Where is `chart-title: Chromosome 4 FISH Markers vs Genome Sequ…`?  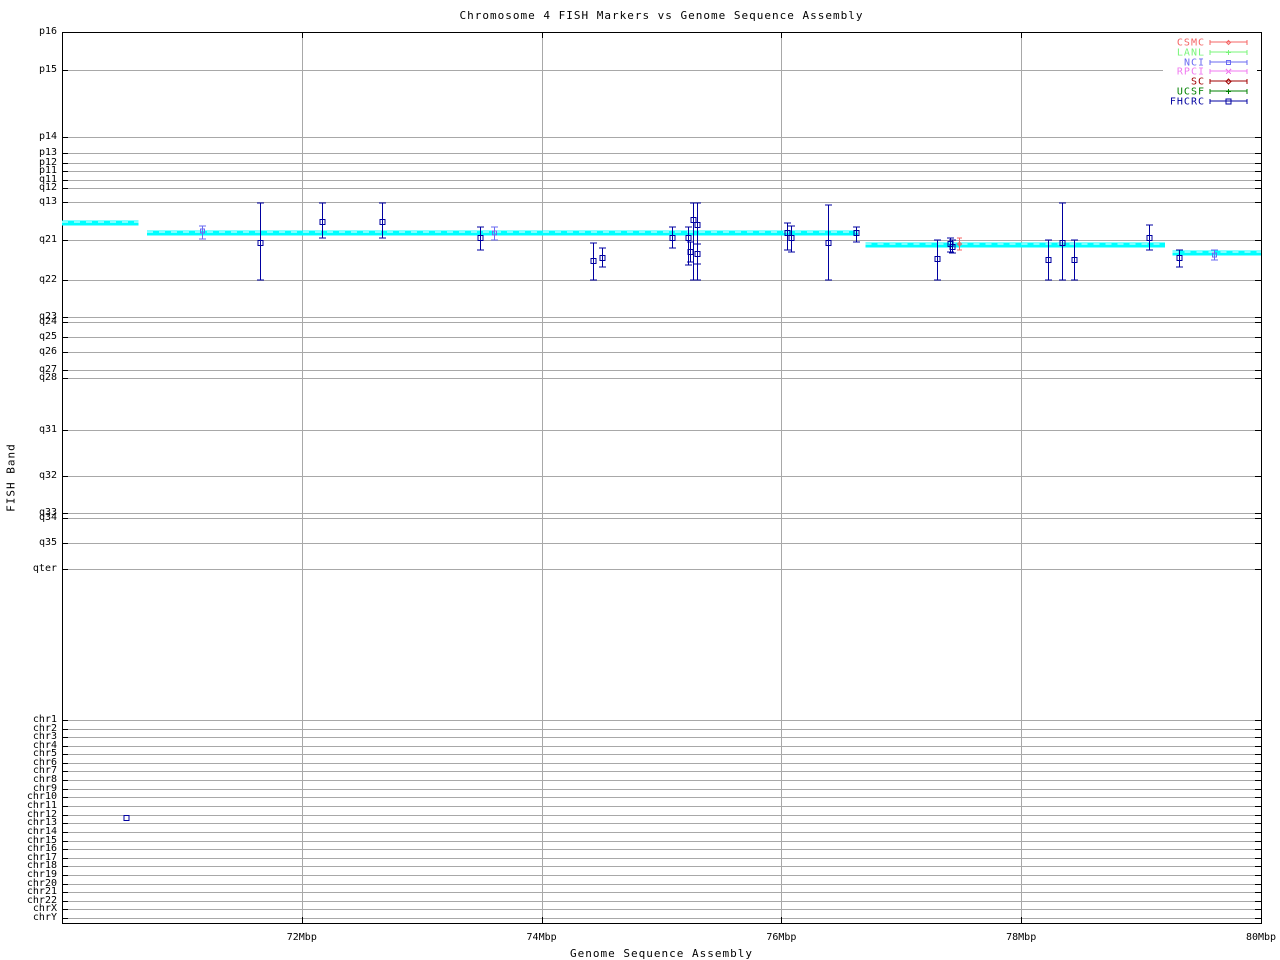 chart-title: Chromosome 4 FISH Markers vs Genome Sequ… is located at coordinates (661, 15).